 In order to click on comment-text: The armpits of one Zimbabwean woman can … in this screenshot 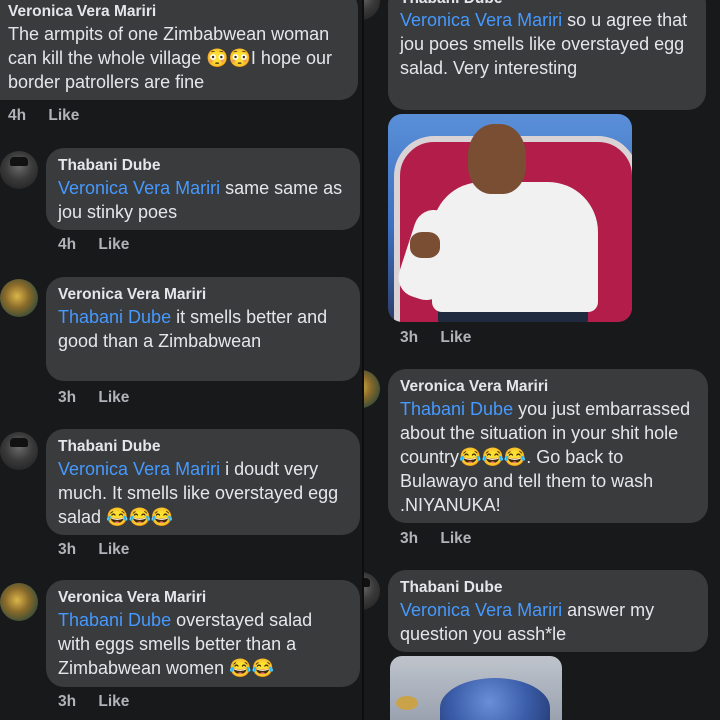, I will do `click(170, 58)`.